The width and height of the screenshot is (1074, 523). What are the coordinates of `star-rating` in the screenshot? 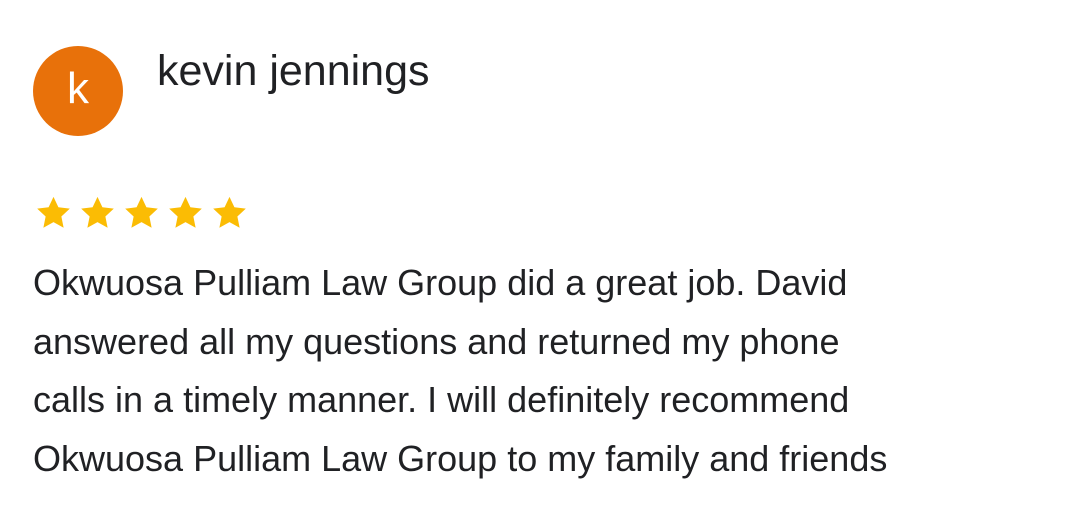 It's located at (141, 213).